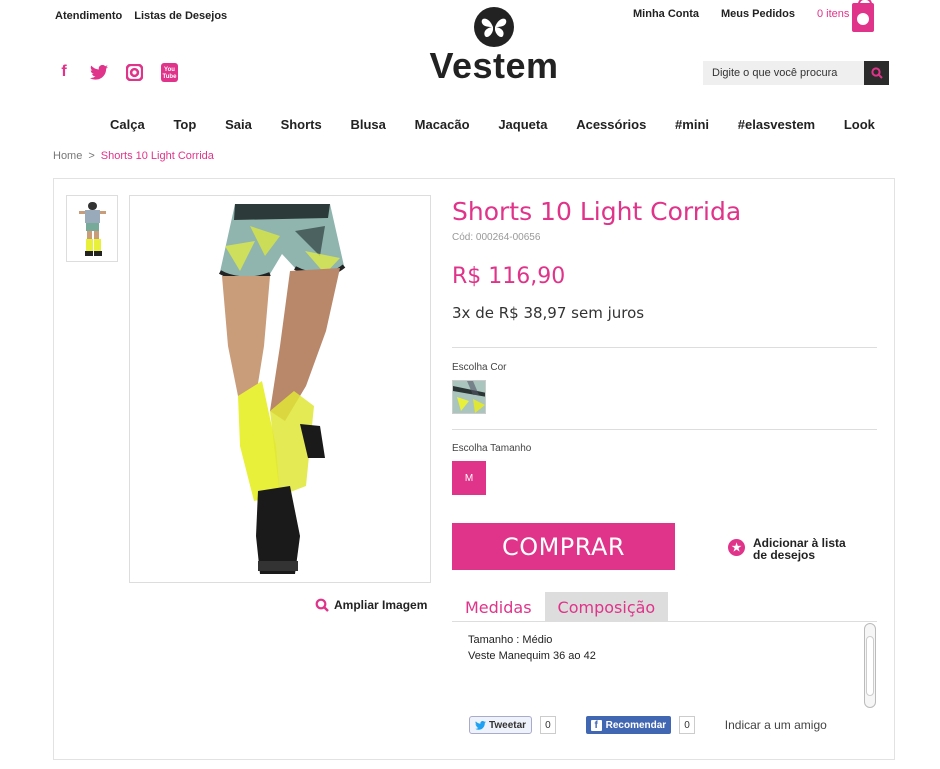 This screenshot has height=769, width=940. Describe the element at coordinates (301, 124) in the screenshot. I see `nav-item-shorts: Shorts` at that location.